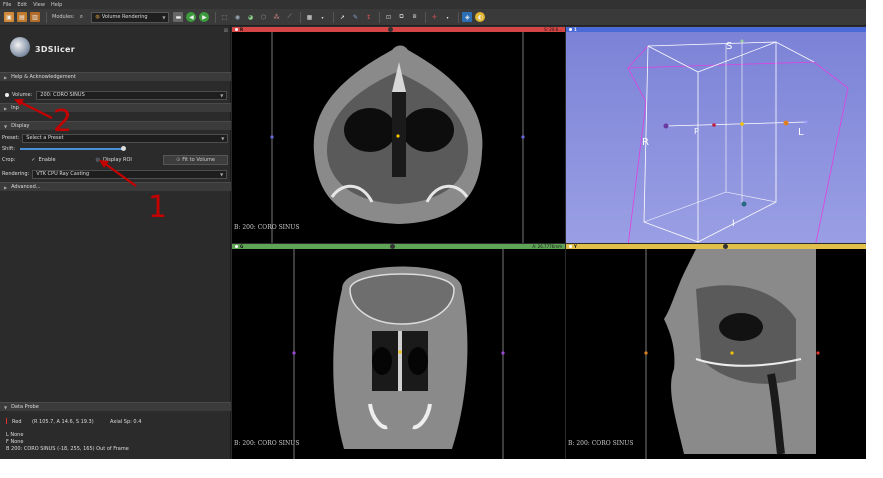 The width and height of the screenshot is (883, 478). Describe the element at coordinates (9, 160) in the screenshot. I see `crop-label: Crop:` at that location.